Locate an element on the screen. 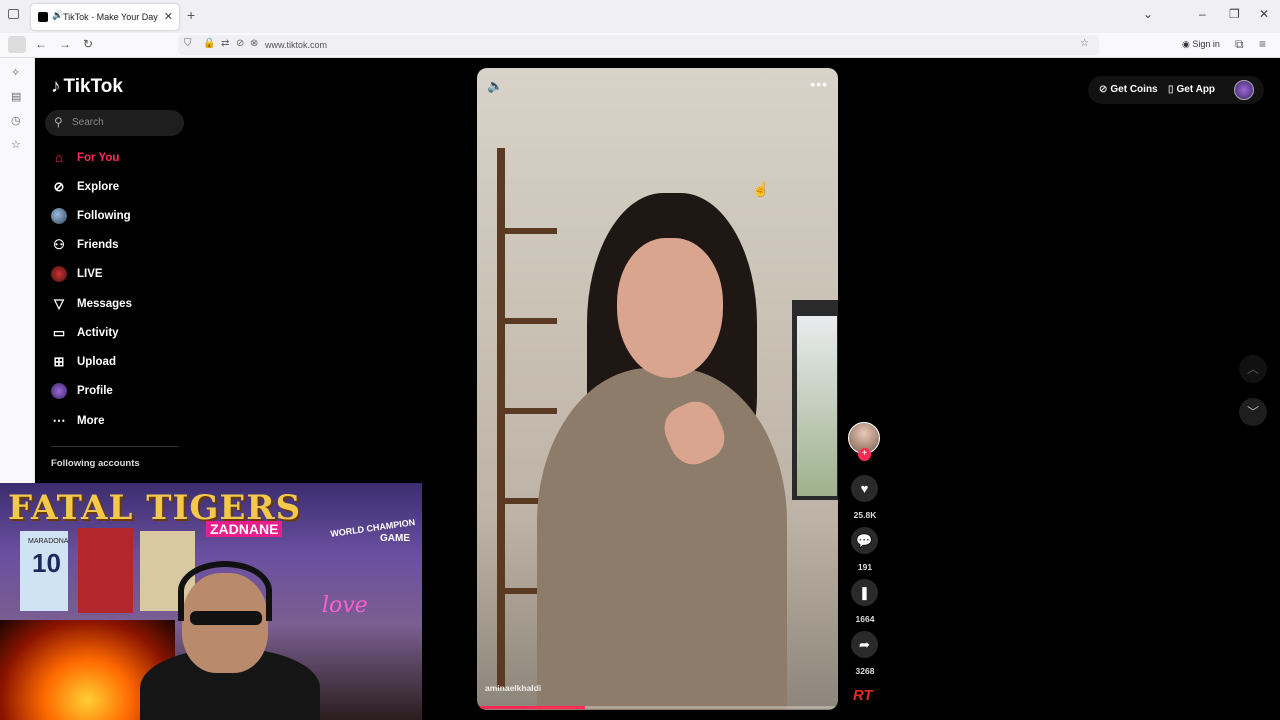 This screenshot has height=720, width=1280. previous-video-chevron-up-icon: ︿ is located at coordinates (1253, 369).